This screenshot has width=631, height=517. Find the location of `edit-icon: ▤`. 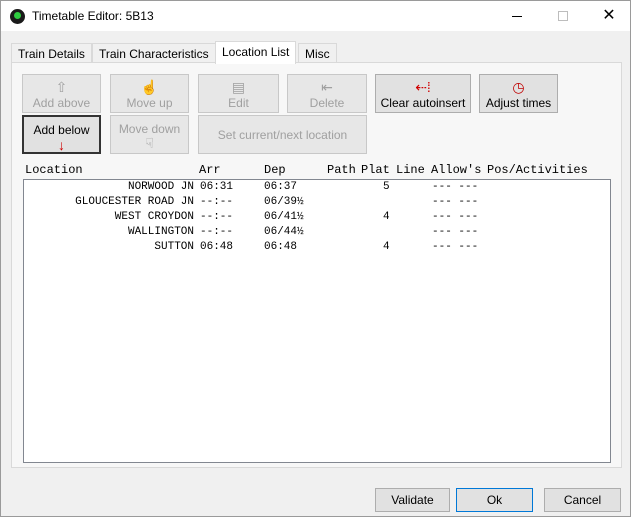

edit-icon: ▤ is located at coordinates (238, 87).